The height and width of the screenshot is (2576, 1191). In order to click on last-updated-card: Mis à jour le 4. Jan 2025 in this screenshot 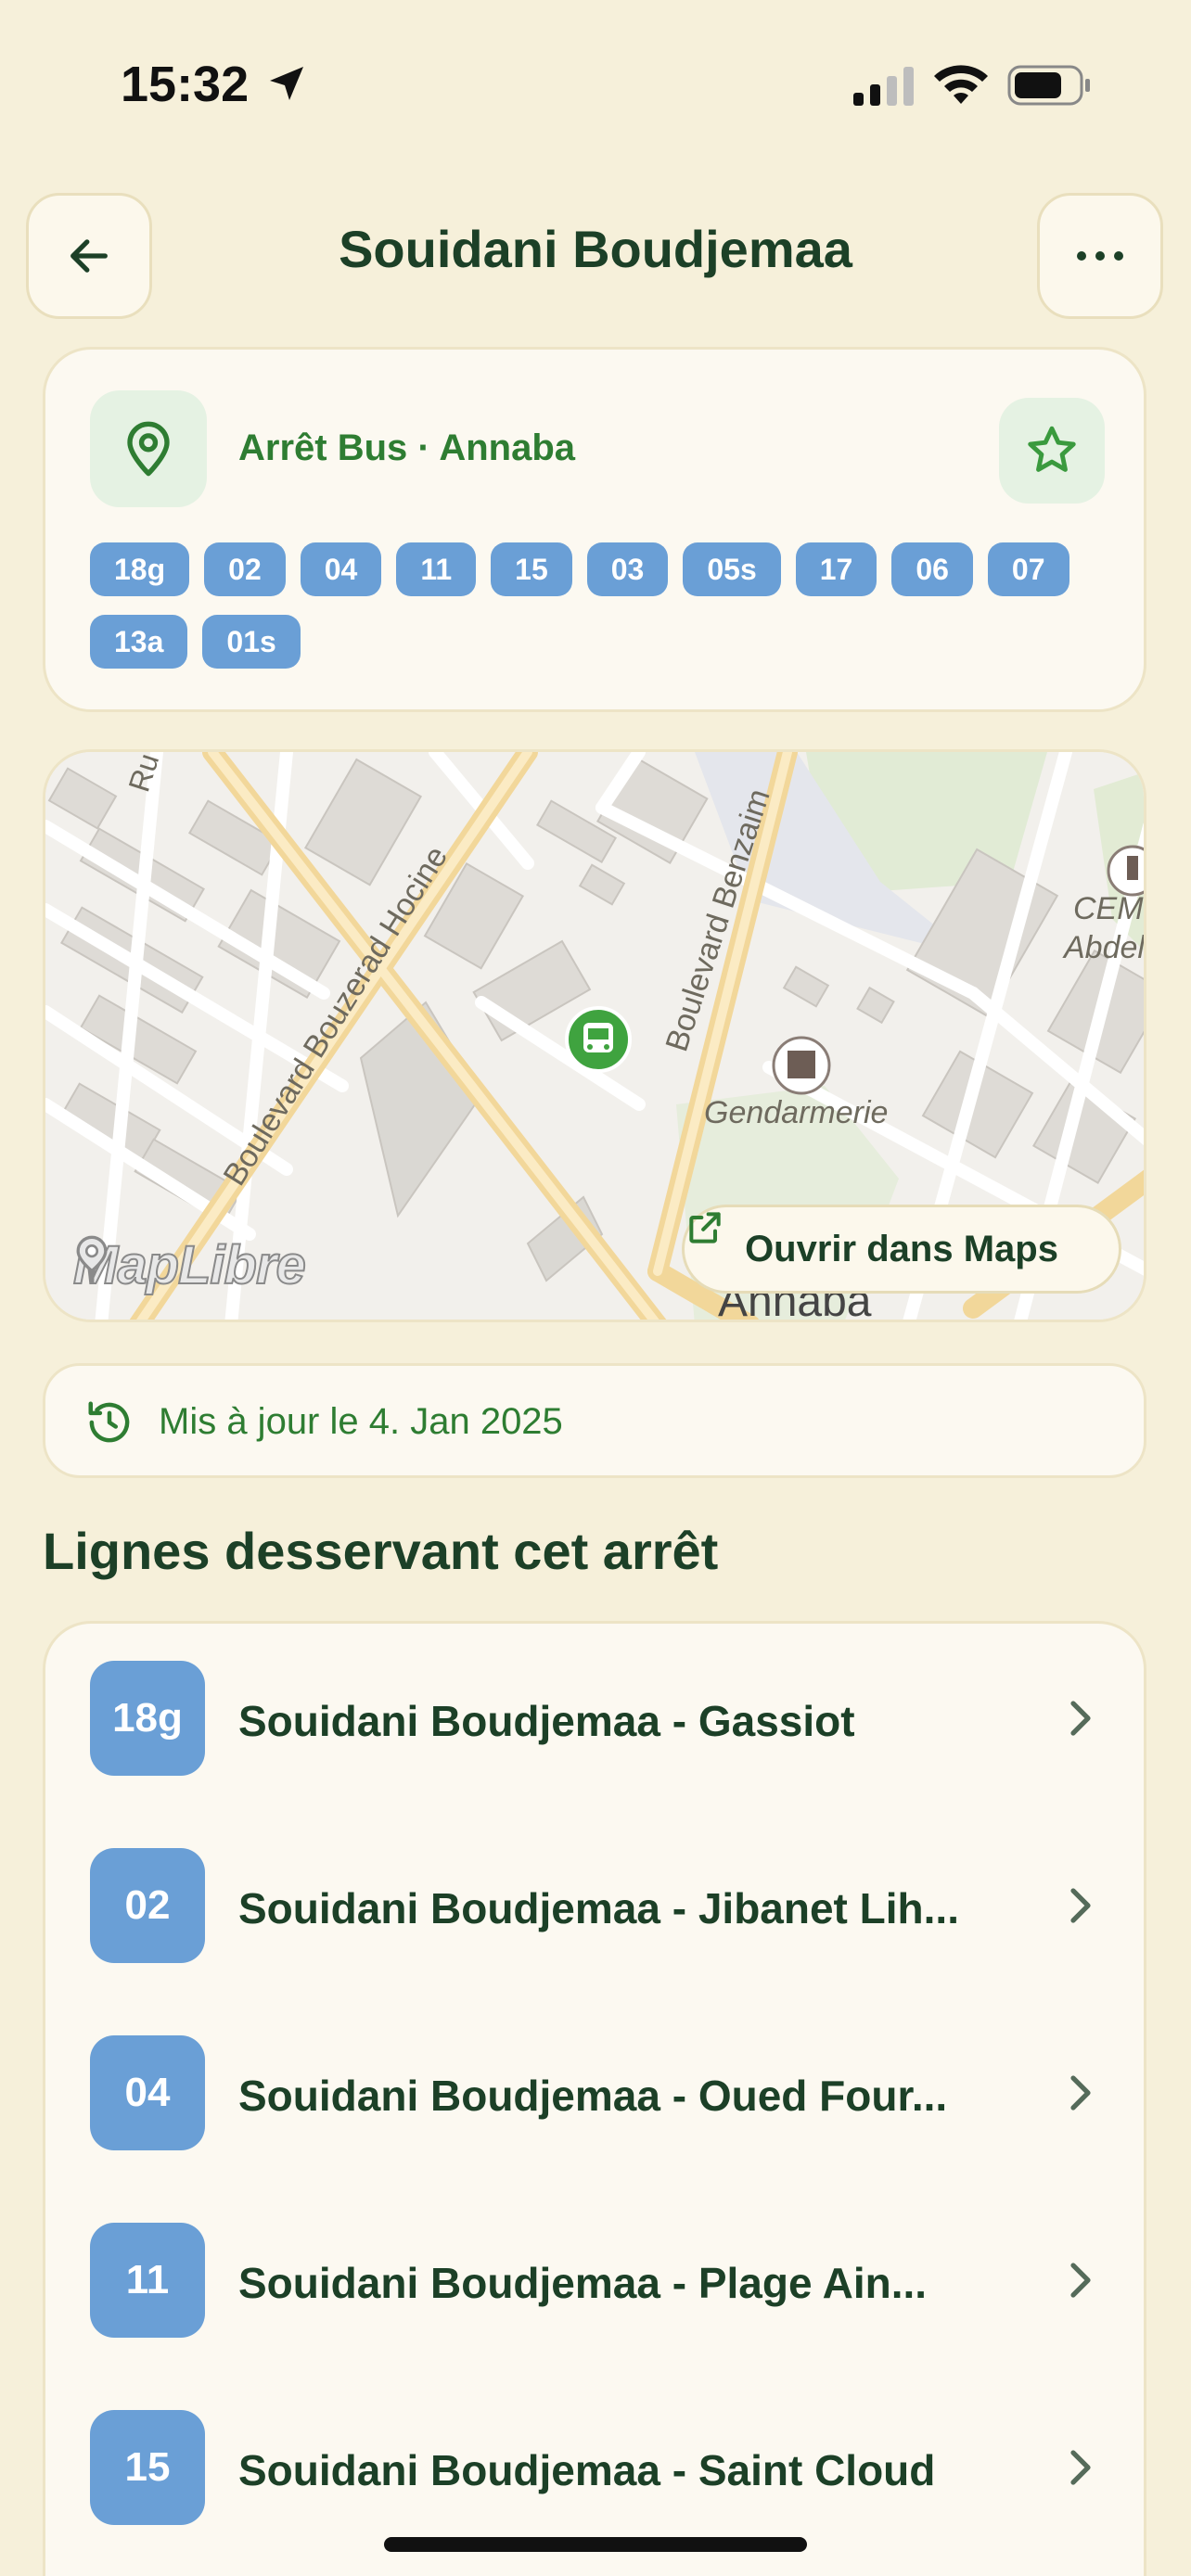, I will do `click(594, 1420)`.